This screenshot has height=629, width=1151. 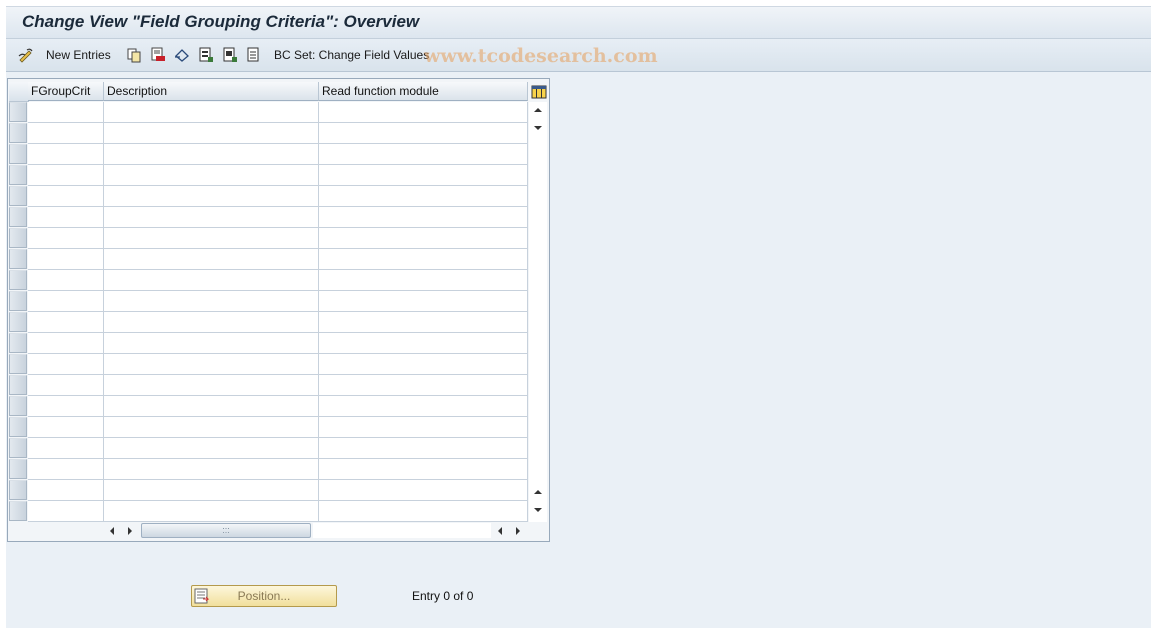 I want to click on column-header-description: Description, so click(x=211, y=91).